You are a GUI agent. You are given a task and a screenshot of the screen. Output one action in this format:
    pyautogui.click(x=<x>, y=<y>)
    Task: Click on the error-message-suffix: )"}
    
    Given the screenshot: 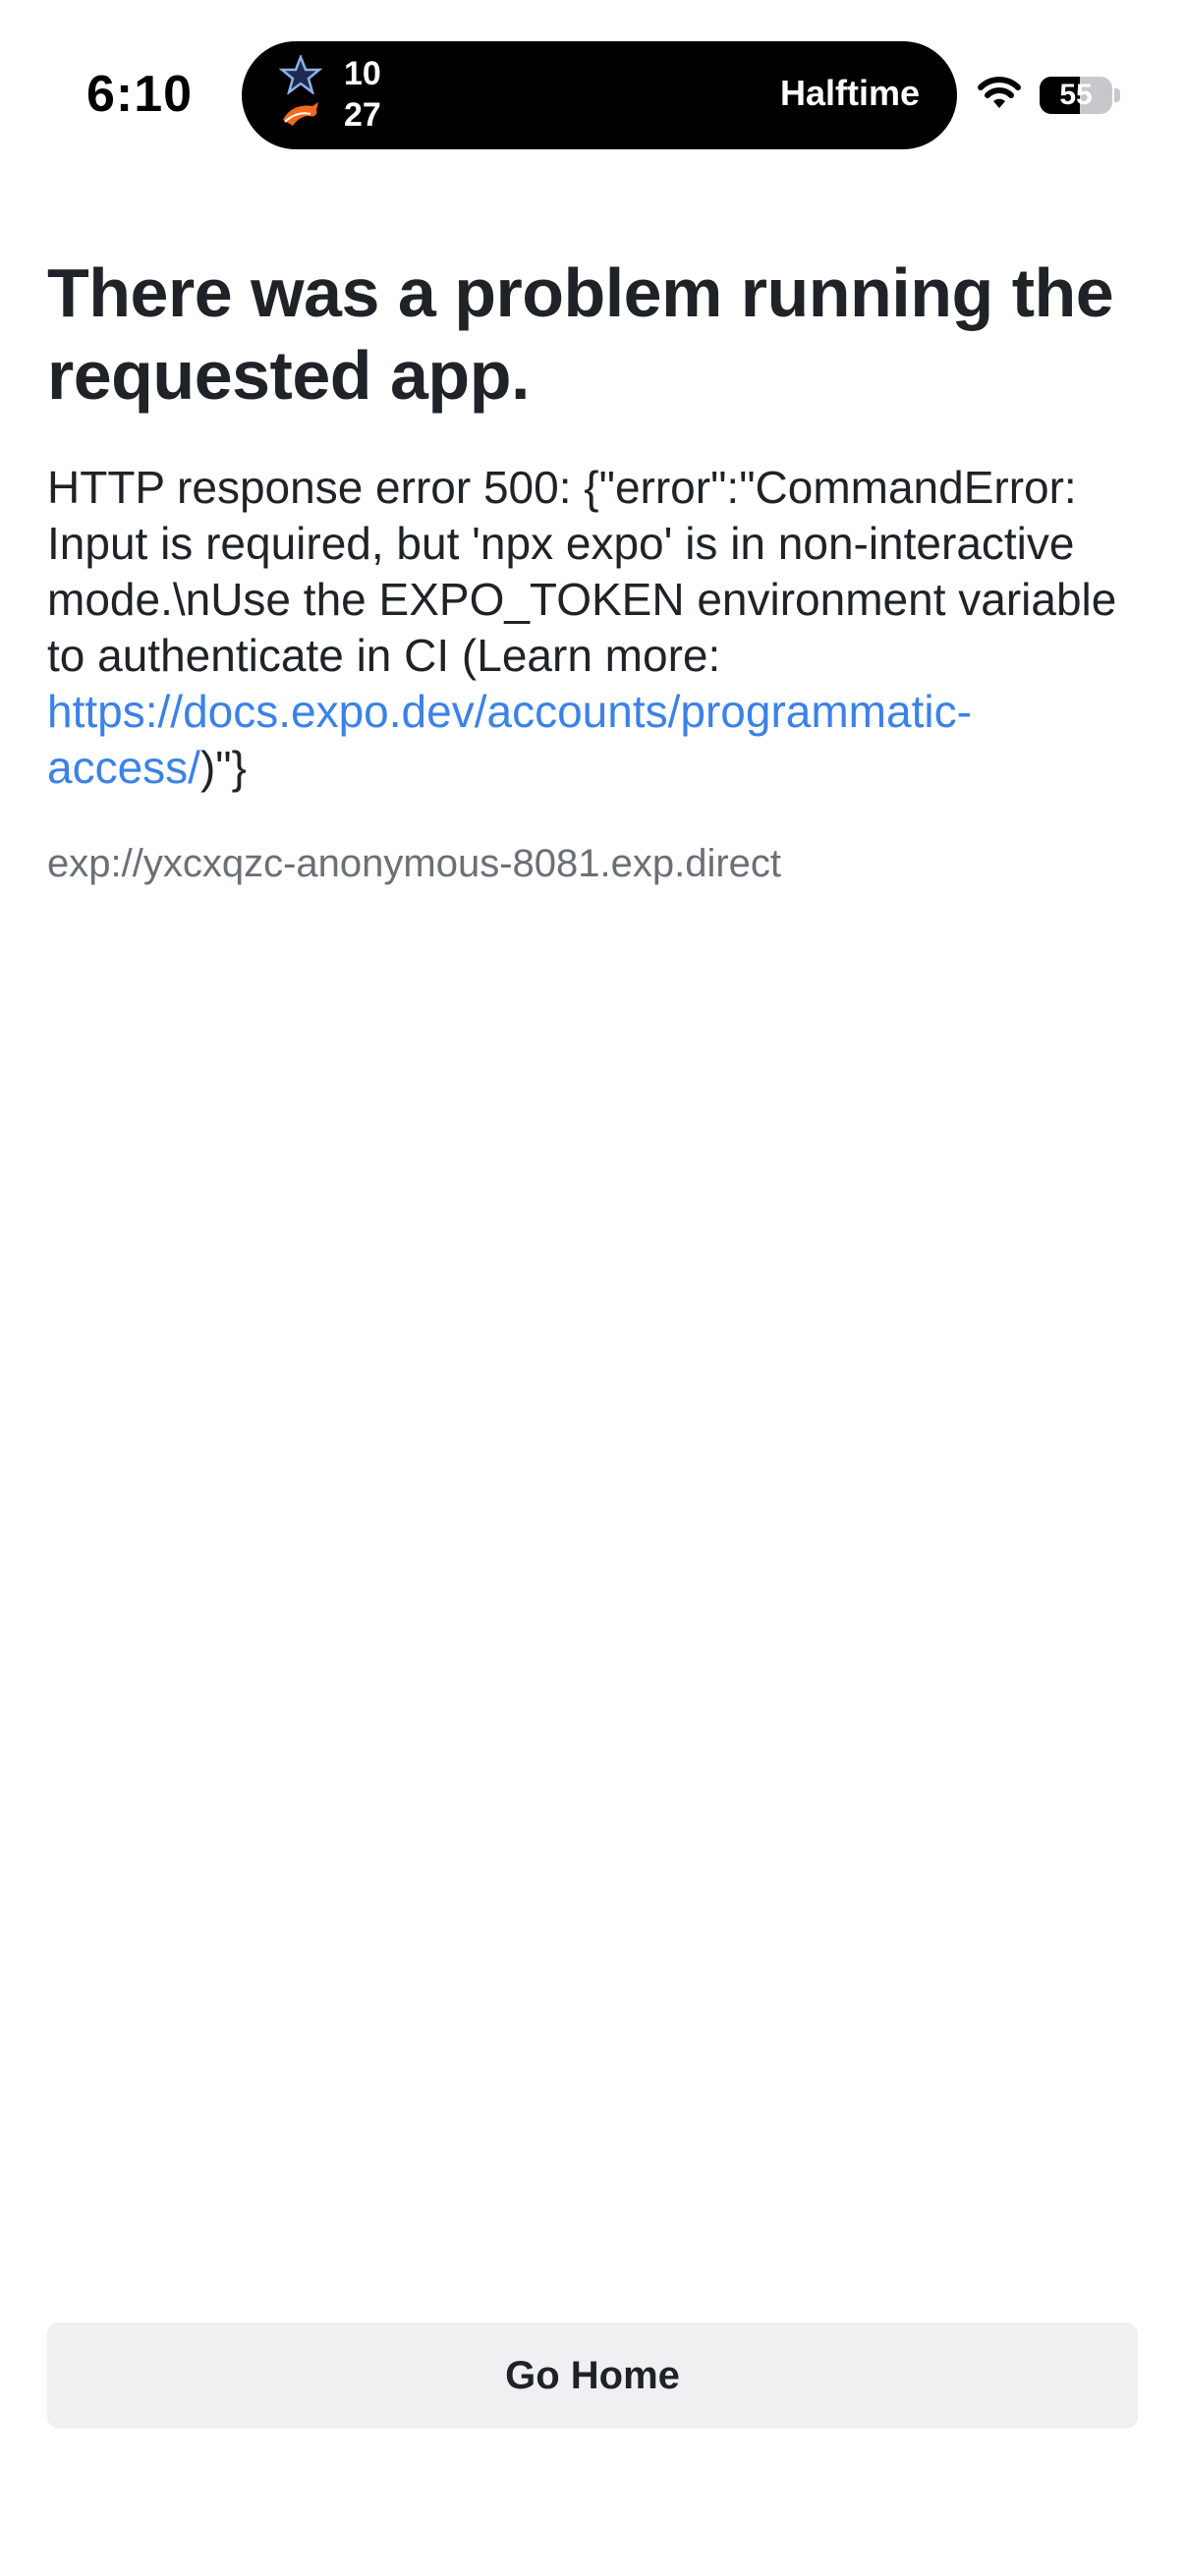 What is the action you would take?
    pyautogui.click(x=223, y=767)
    